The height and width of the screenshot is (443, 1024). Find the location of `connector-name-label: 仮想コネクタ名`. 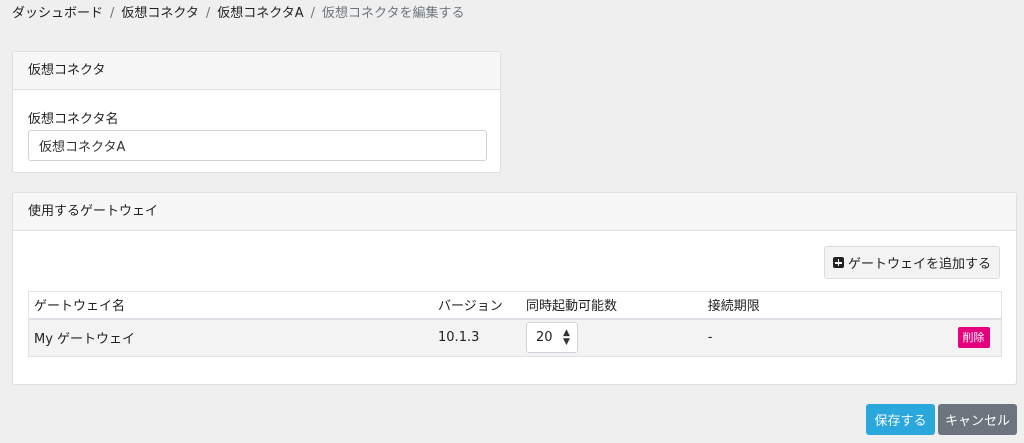

connector-name-label: 仮想コネクタ名 is located at coordinates (73, 119).